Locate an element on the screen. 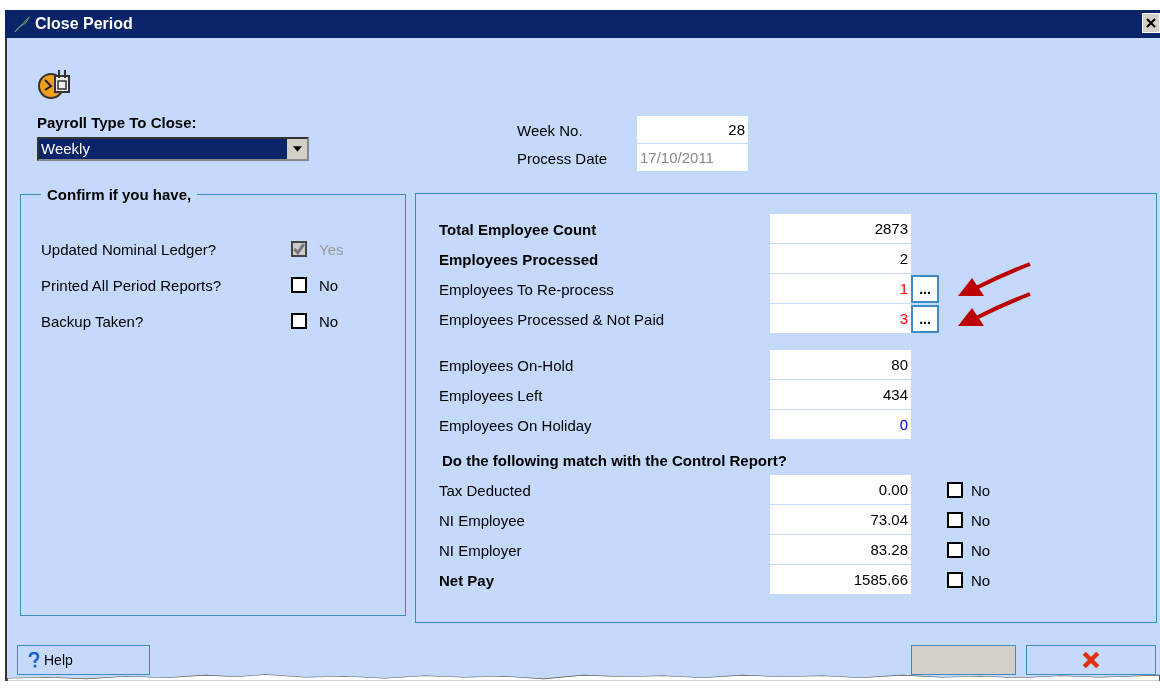 Image resolution: width=1160 pixels, height=691 pixels. amount-label: Tax Deducted is located at coordinates (485, 490).